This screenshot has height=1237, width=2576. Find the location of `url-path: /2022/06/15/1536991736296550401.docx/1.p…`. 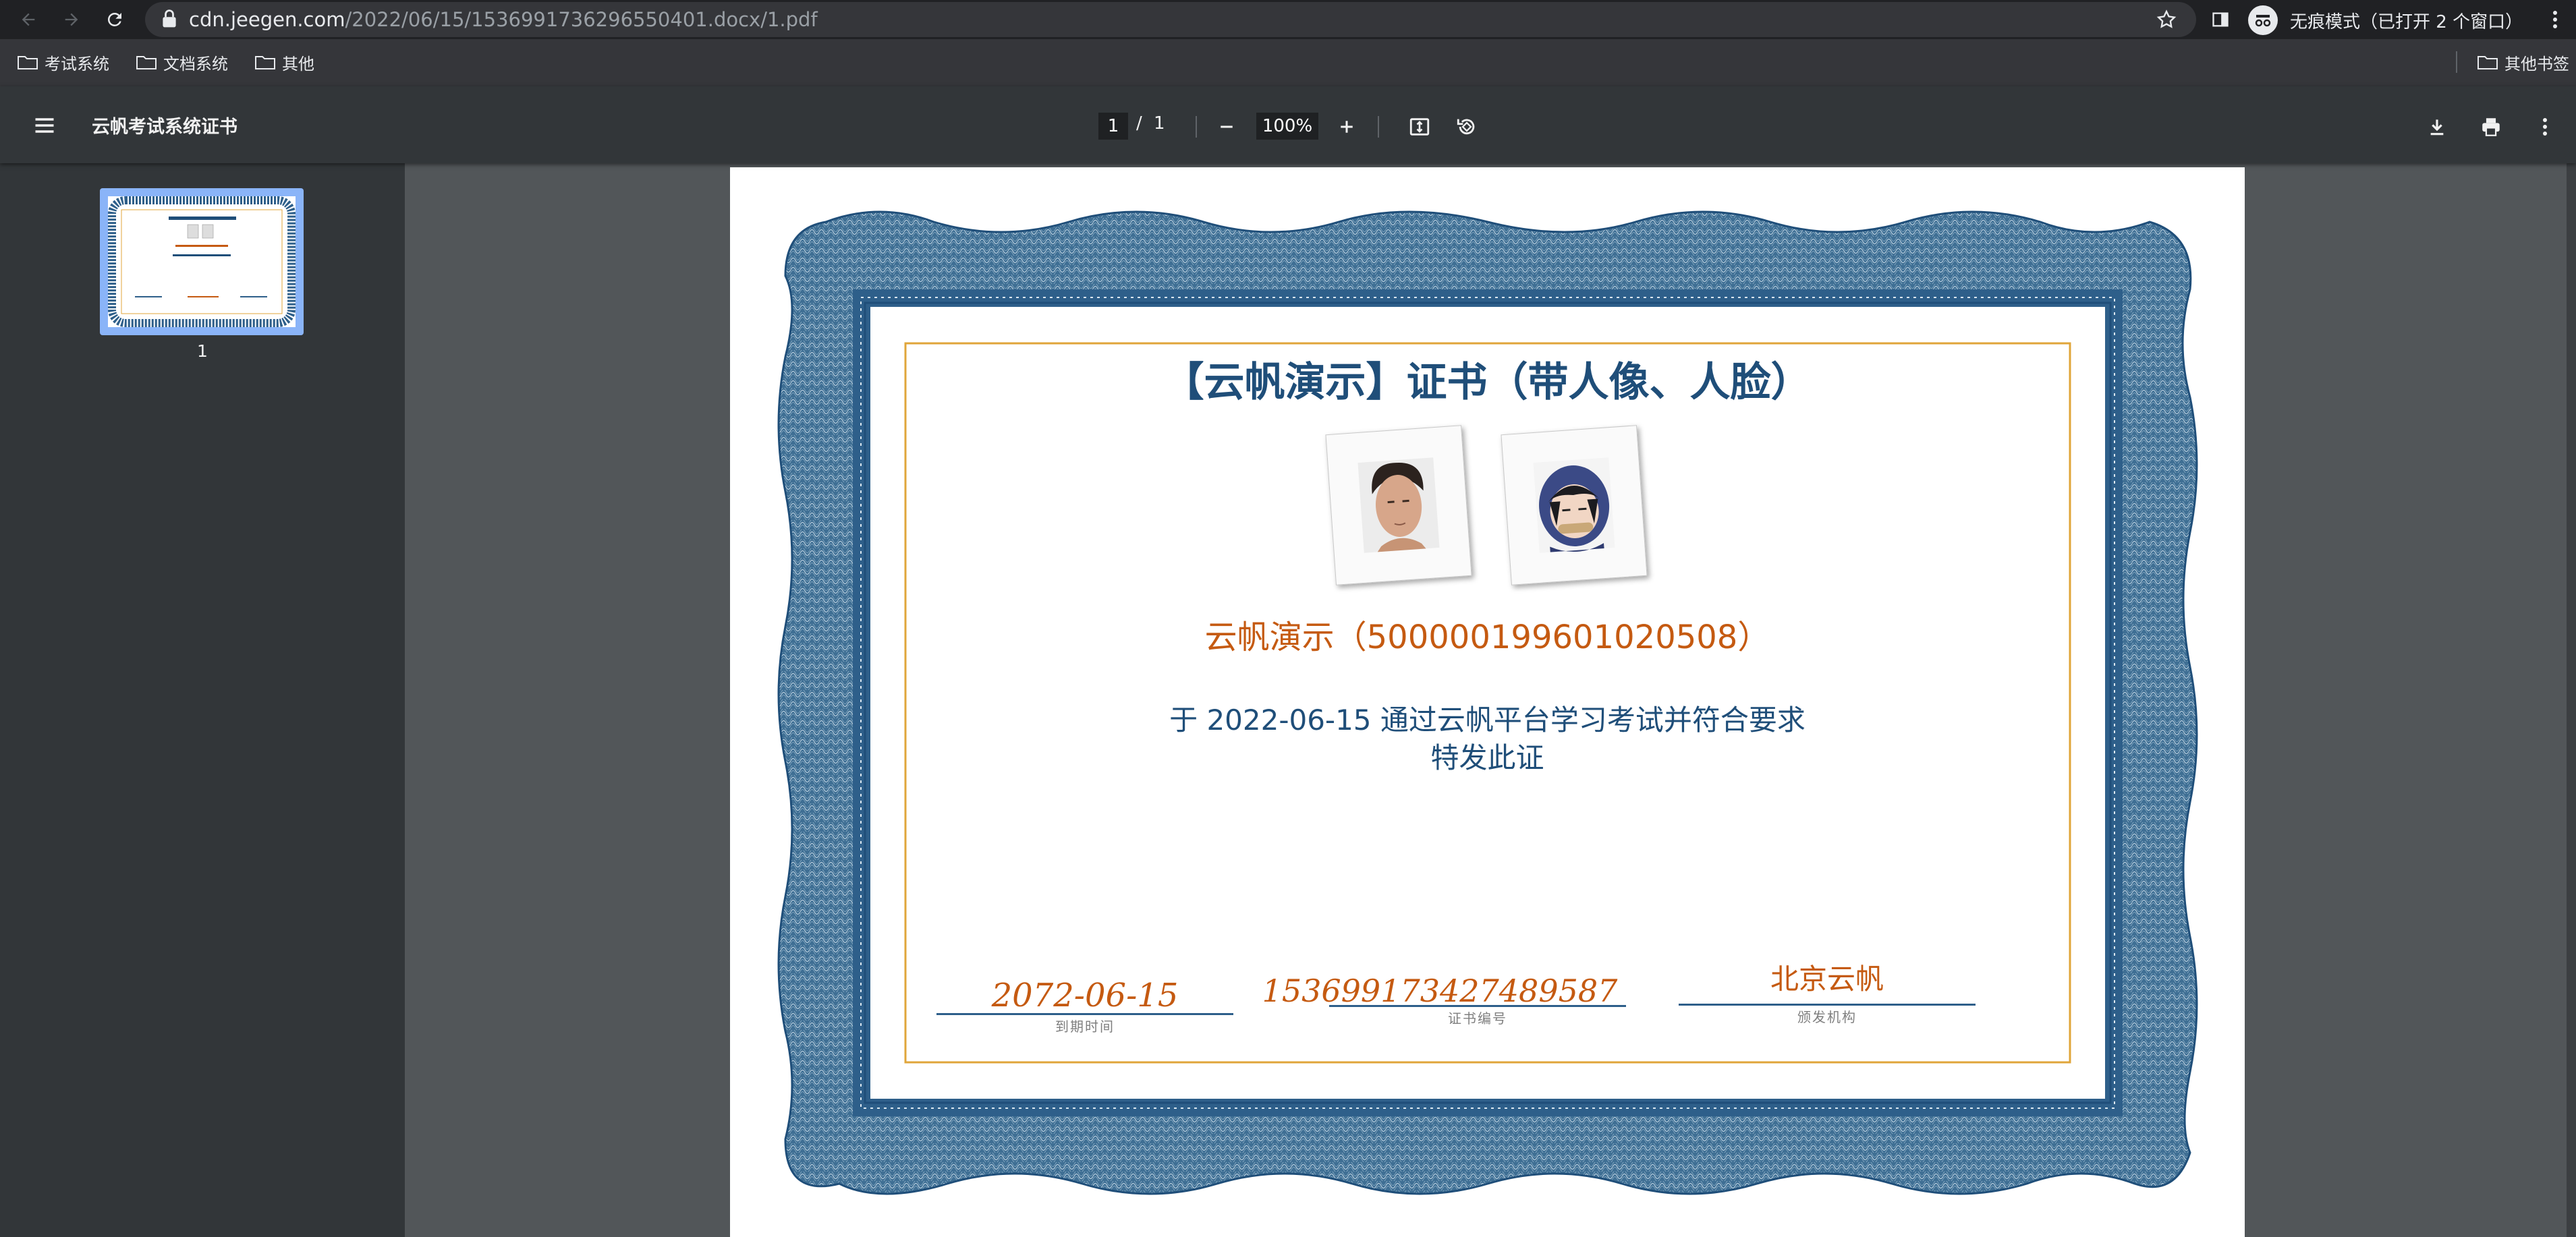

url-path: /2022/06/15/1536991736296550401.docx/1.p… is located at coordinates (581, 19).